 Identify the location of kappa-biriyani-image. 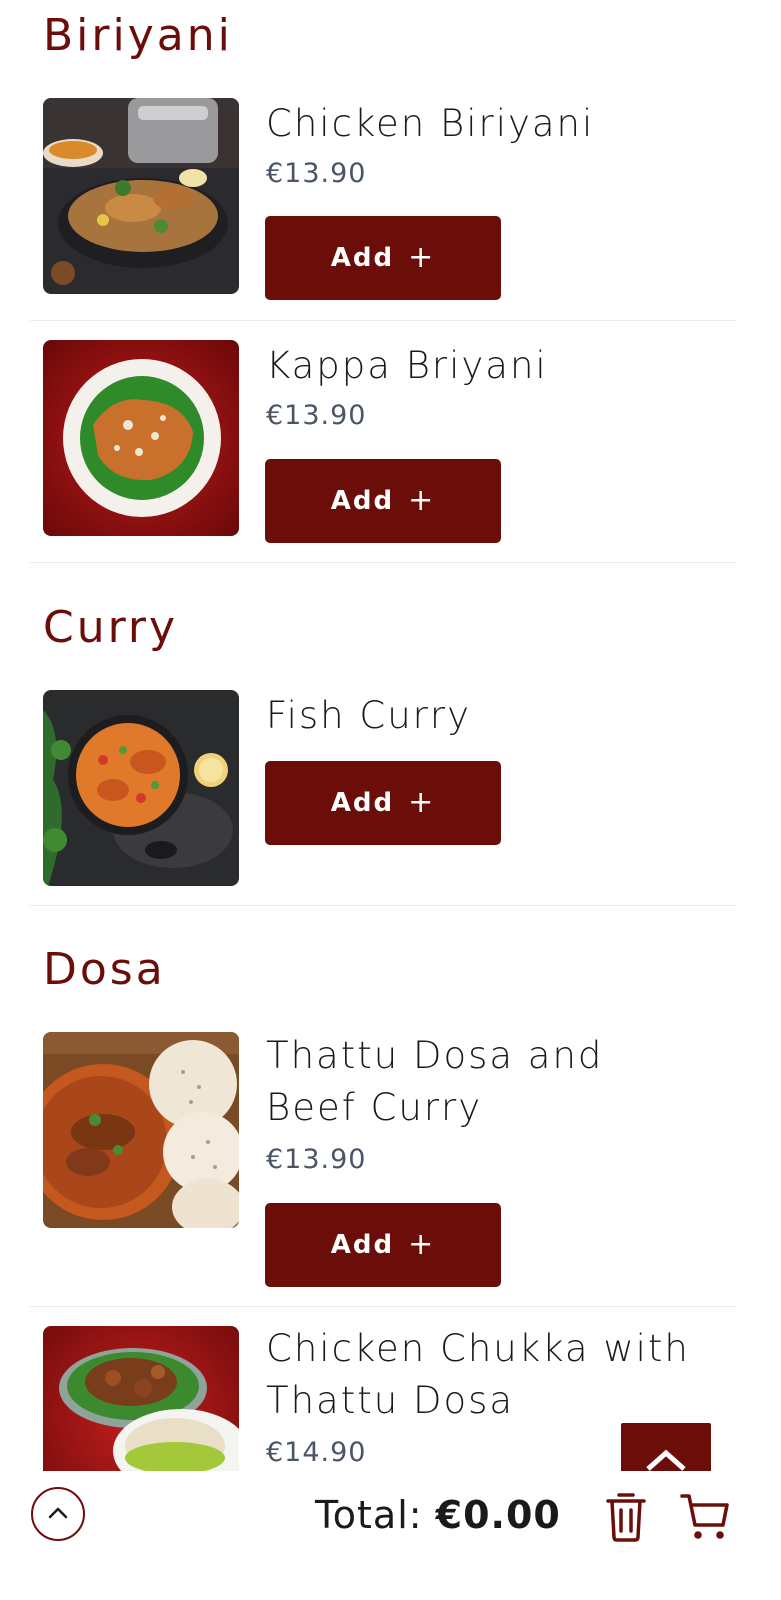
(141, 438).